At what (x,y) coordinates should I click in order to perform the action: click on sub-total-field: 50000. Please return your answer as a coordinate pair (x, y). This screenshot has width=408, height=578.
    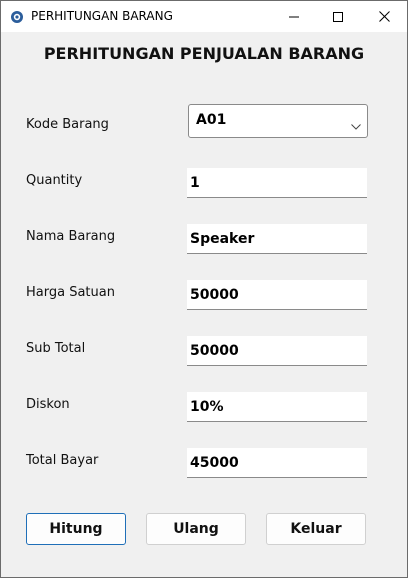
    Looking at the image, I should click on (277, 351).